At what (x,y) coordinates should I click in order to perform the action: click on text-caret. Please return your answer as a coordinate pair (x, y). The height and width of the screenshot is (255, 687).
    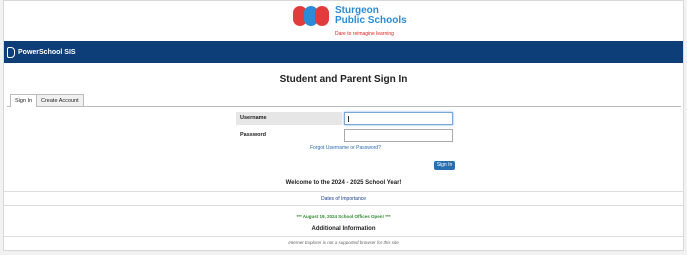
    Looking at the image, I should click on (348, 119).